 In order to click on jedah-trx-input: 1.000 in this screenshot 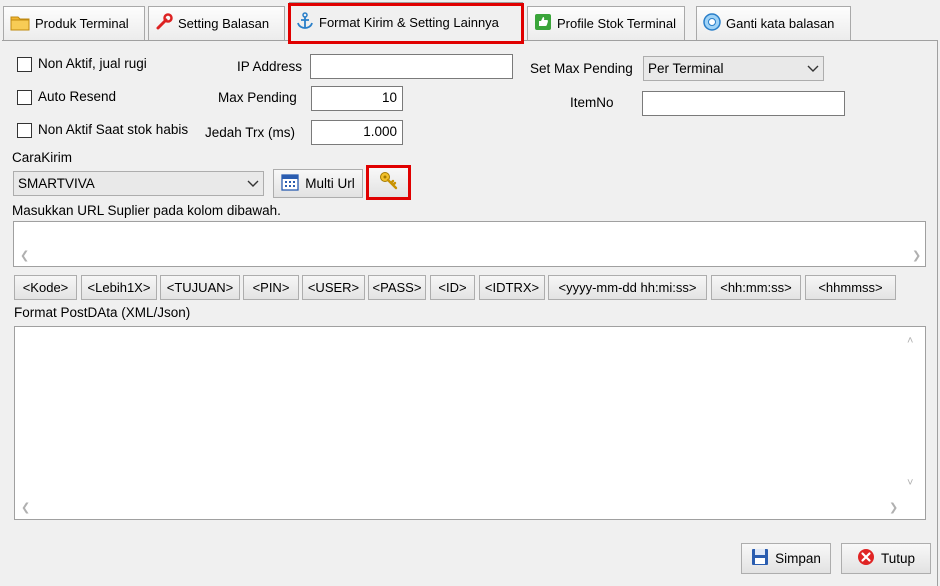, I will do `click(357, 132)`.